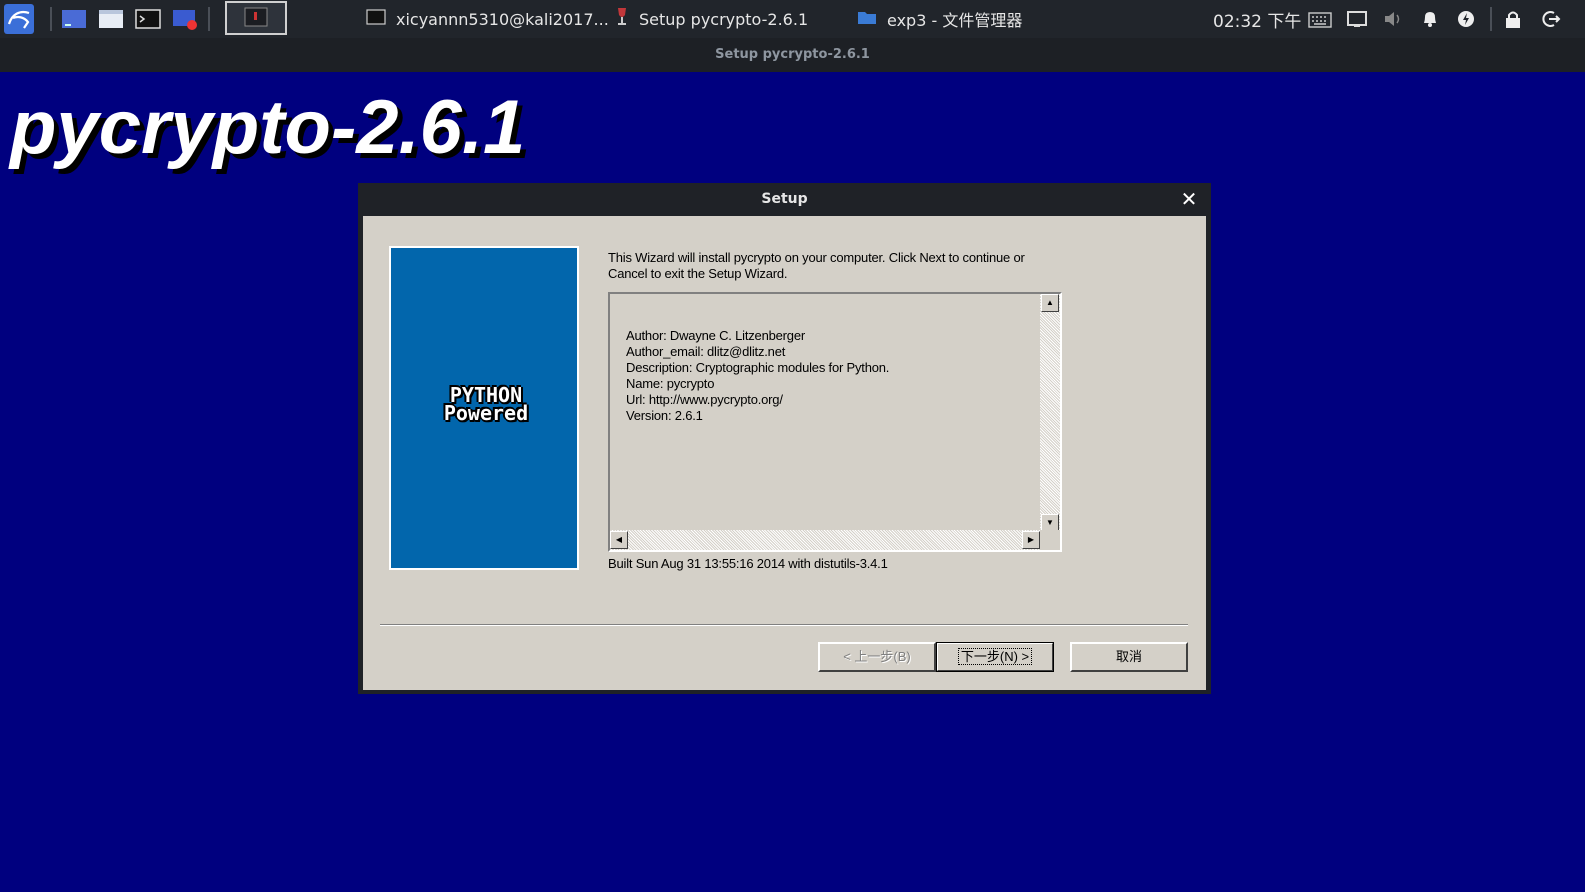  What do you see at coordinates (792, 55) in the screenshot?
I see `window-title-bar: Setup pycrypto-2.6.1` at bounding box center [792, 55].